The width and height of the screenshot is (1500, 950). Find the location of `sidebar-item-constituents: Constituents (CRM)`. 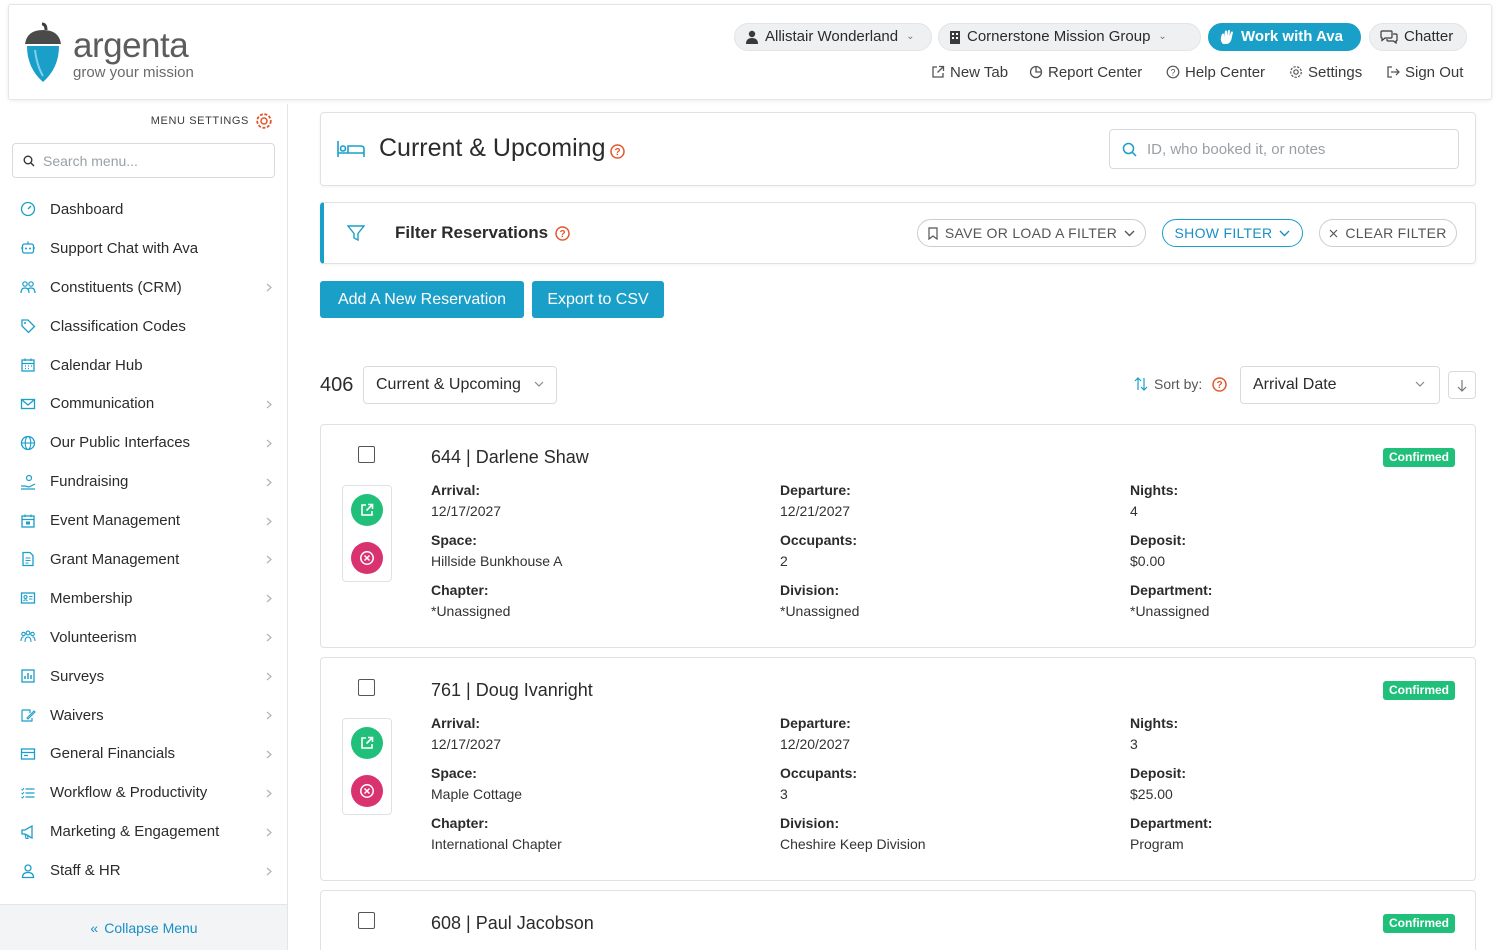

sidebar-item-constituents: Constituents (CRM) is located at coordinates (143, 287).